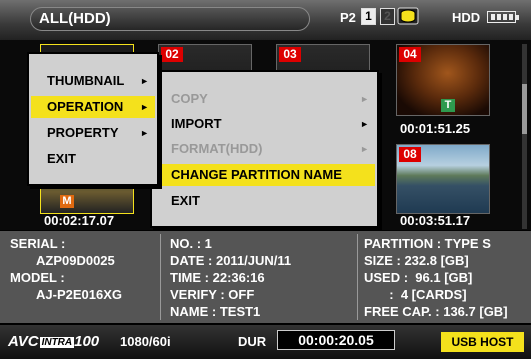 This screenshot has width=531, height=359. Describe the element at coordinates (264, 201) in the screenshot. I see `menu-item-submenu-exit: EXIT` at that location.